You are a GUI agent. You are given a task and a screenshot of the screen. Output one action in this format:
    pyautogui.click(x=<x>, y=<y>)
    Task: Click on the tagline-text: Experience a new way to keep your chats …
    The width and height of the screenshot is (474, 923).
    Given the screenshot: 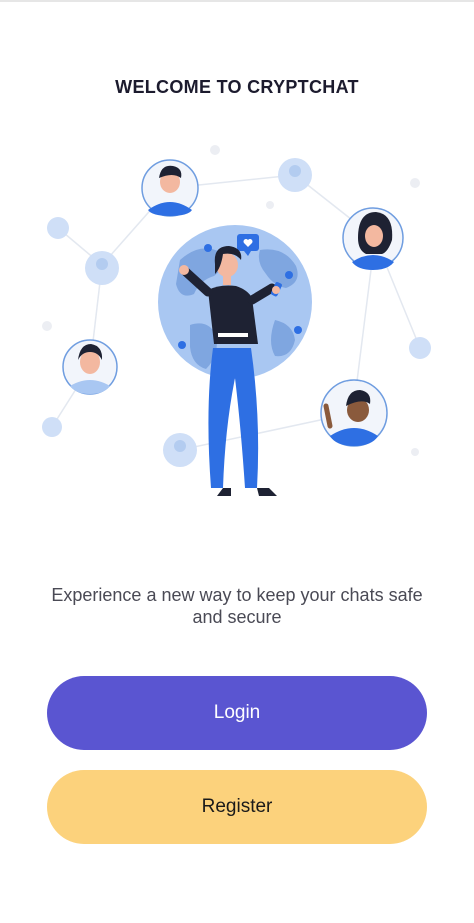 What is the action you would take?
    pyautogui.click(x=237, y=606)
    